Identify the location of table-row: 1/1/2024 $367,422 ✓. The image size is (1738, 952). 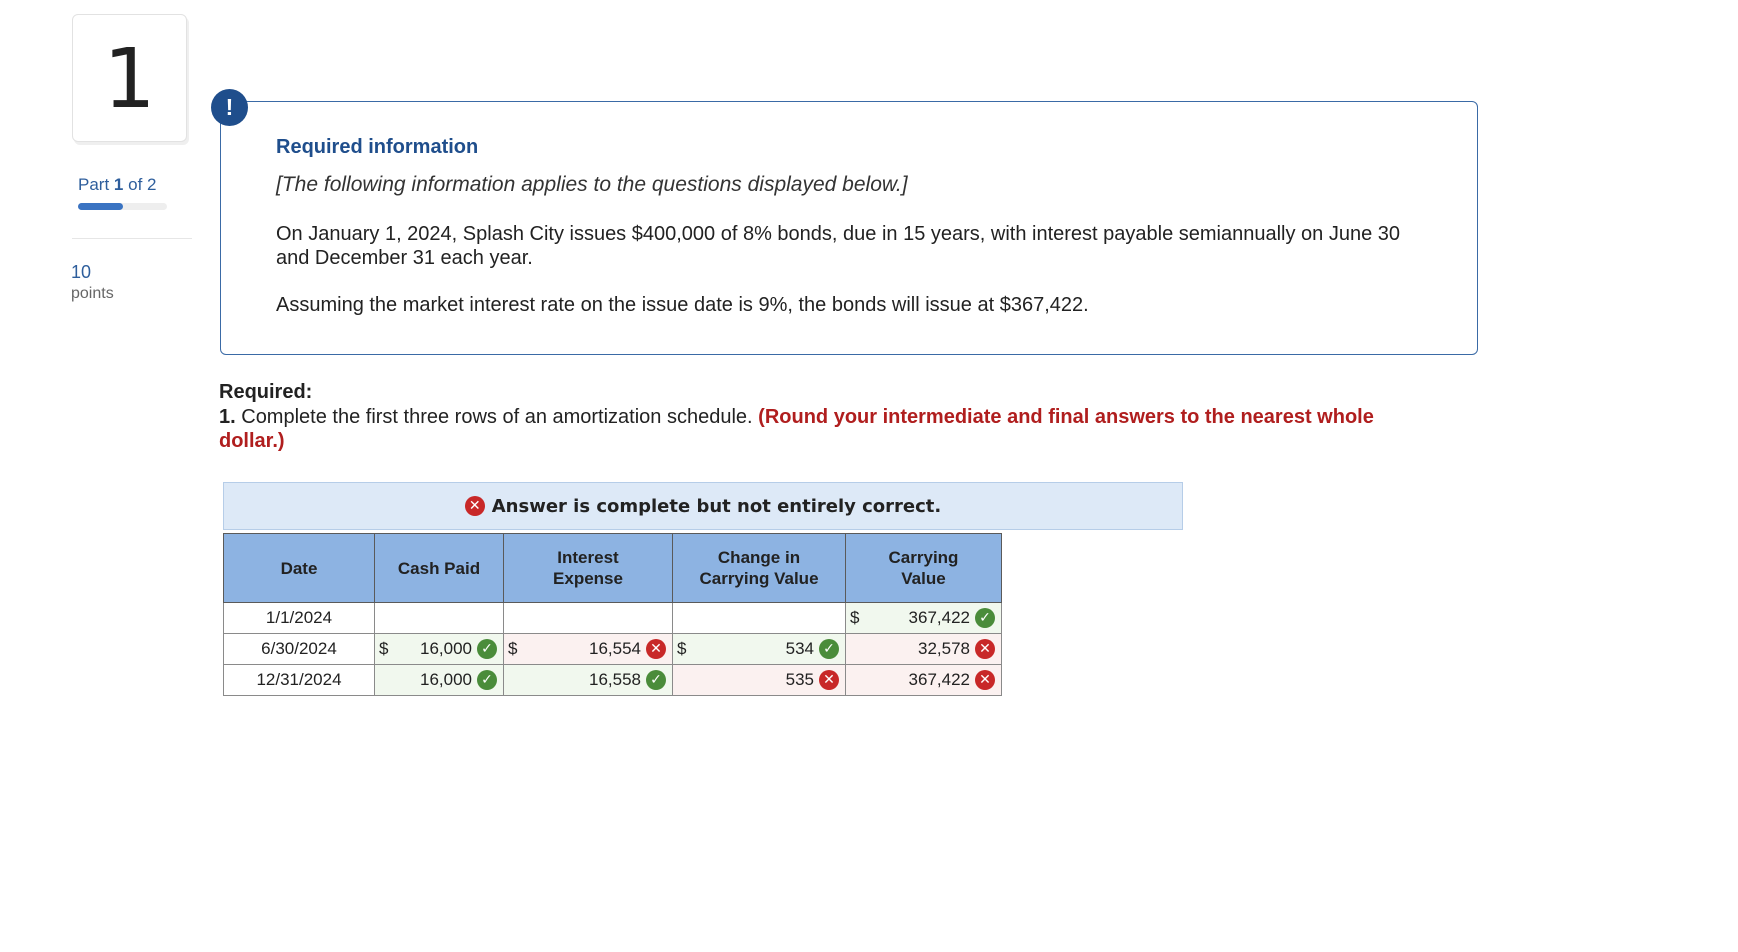
(612, 618).